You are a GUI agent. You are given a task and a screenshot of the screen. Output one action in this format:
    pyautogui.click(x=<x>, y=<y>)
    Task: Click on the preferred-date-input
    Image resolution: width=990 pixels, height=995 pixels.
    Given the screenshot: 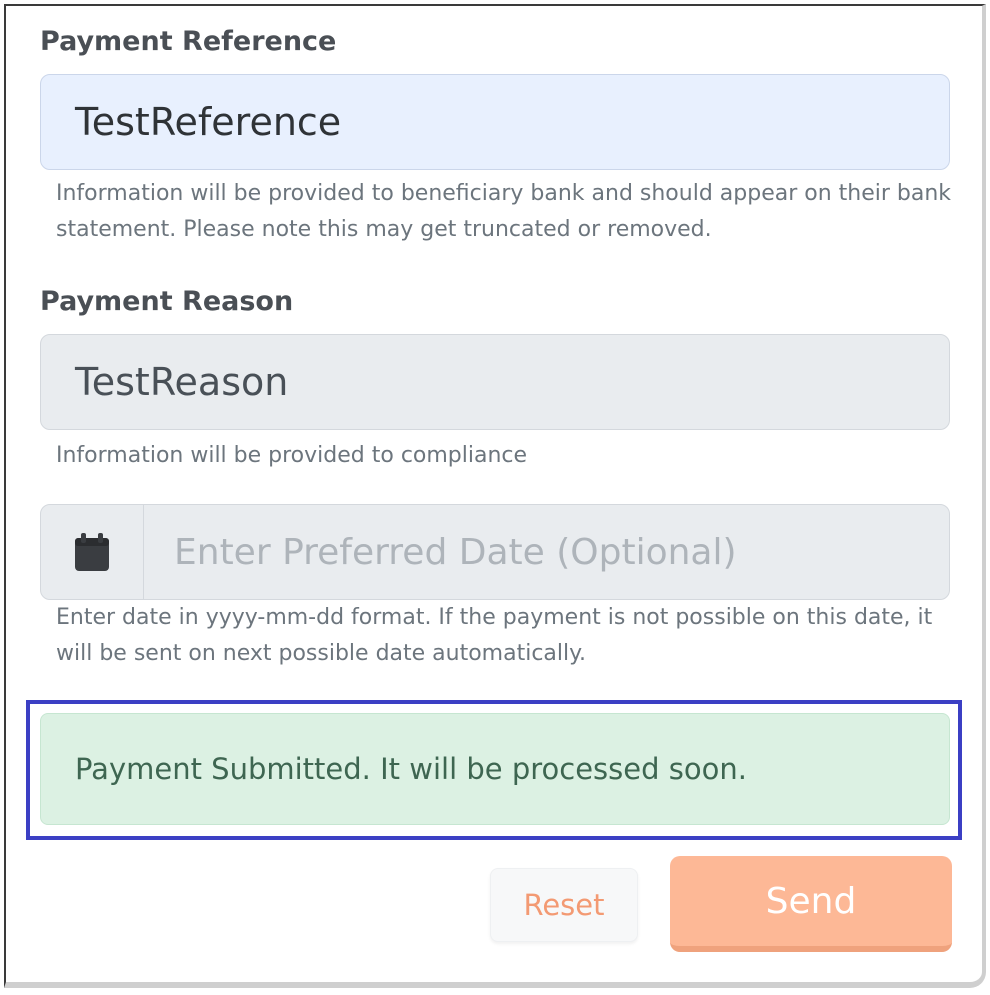 What is the action you would take?
    pyautogui.click(x=546, y=552)
    